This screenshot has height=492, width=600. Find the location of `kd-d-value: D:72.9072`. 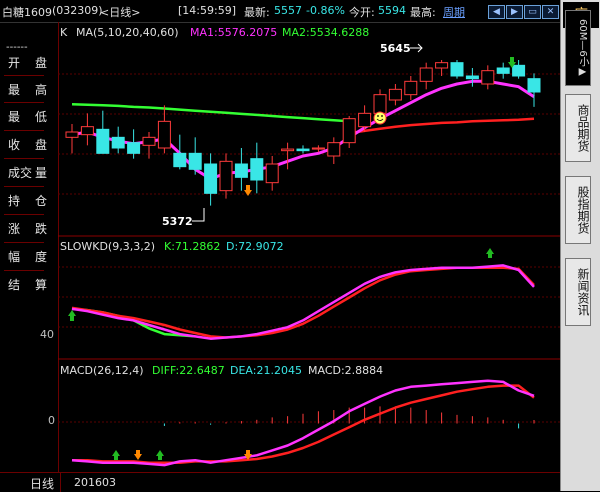

kd-d-value: D:72.9072 is located at coordinates (255, 246).